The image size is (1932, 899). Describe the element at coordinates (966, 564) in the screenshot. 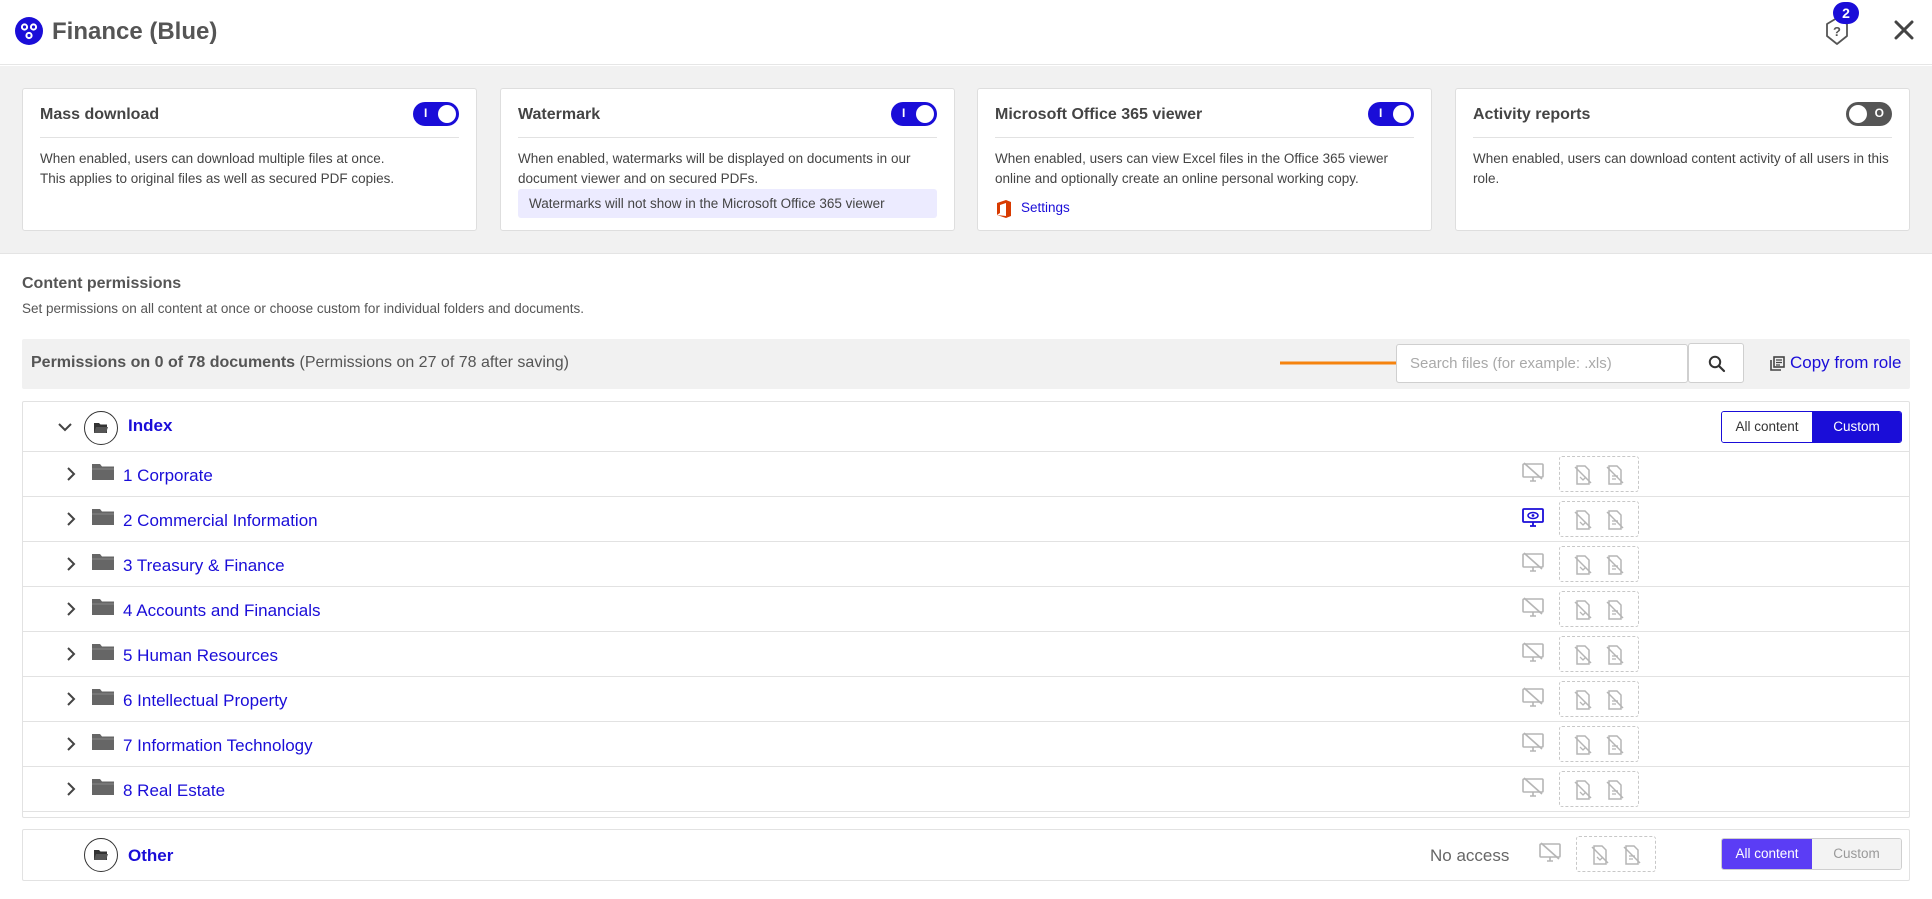

I see `folder-row: 3 Treasury & Finance` at that location.